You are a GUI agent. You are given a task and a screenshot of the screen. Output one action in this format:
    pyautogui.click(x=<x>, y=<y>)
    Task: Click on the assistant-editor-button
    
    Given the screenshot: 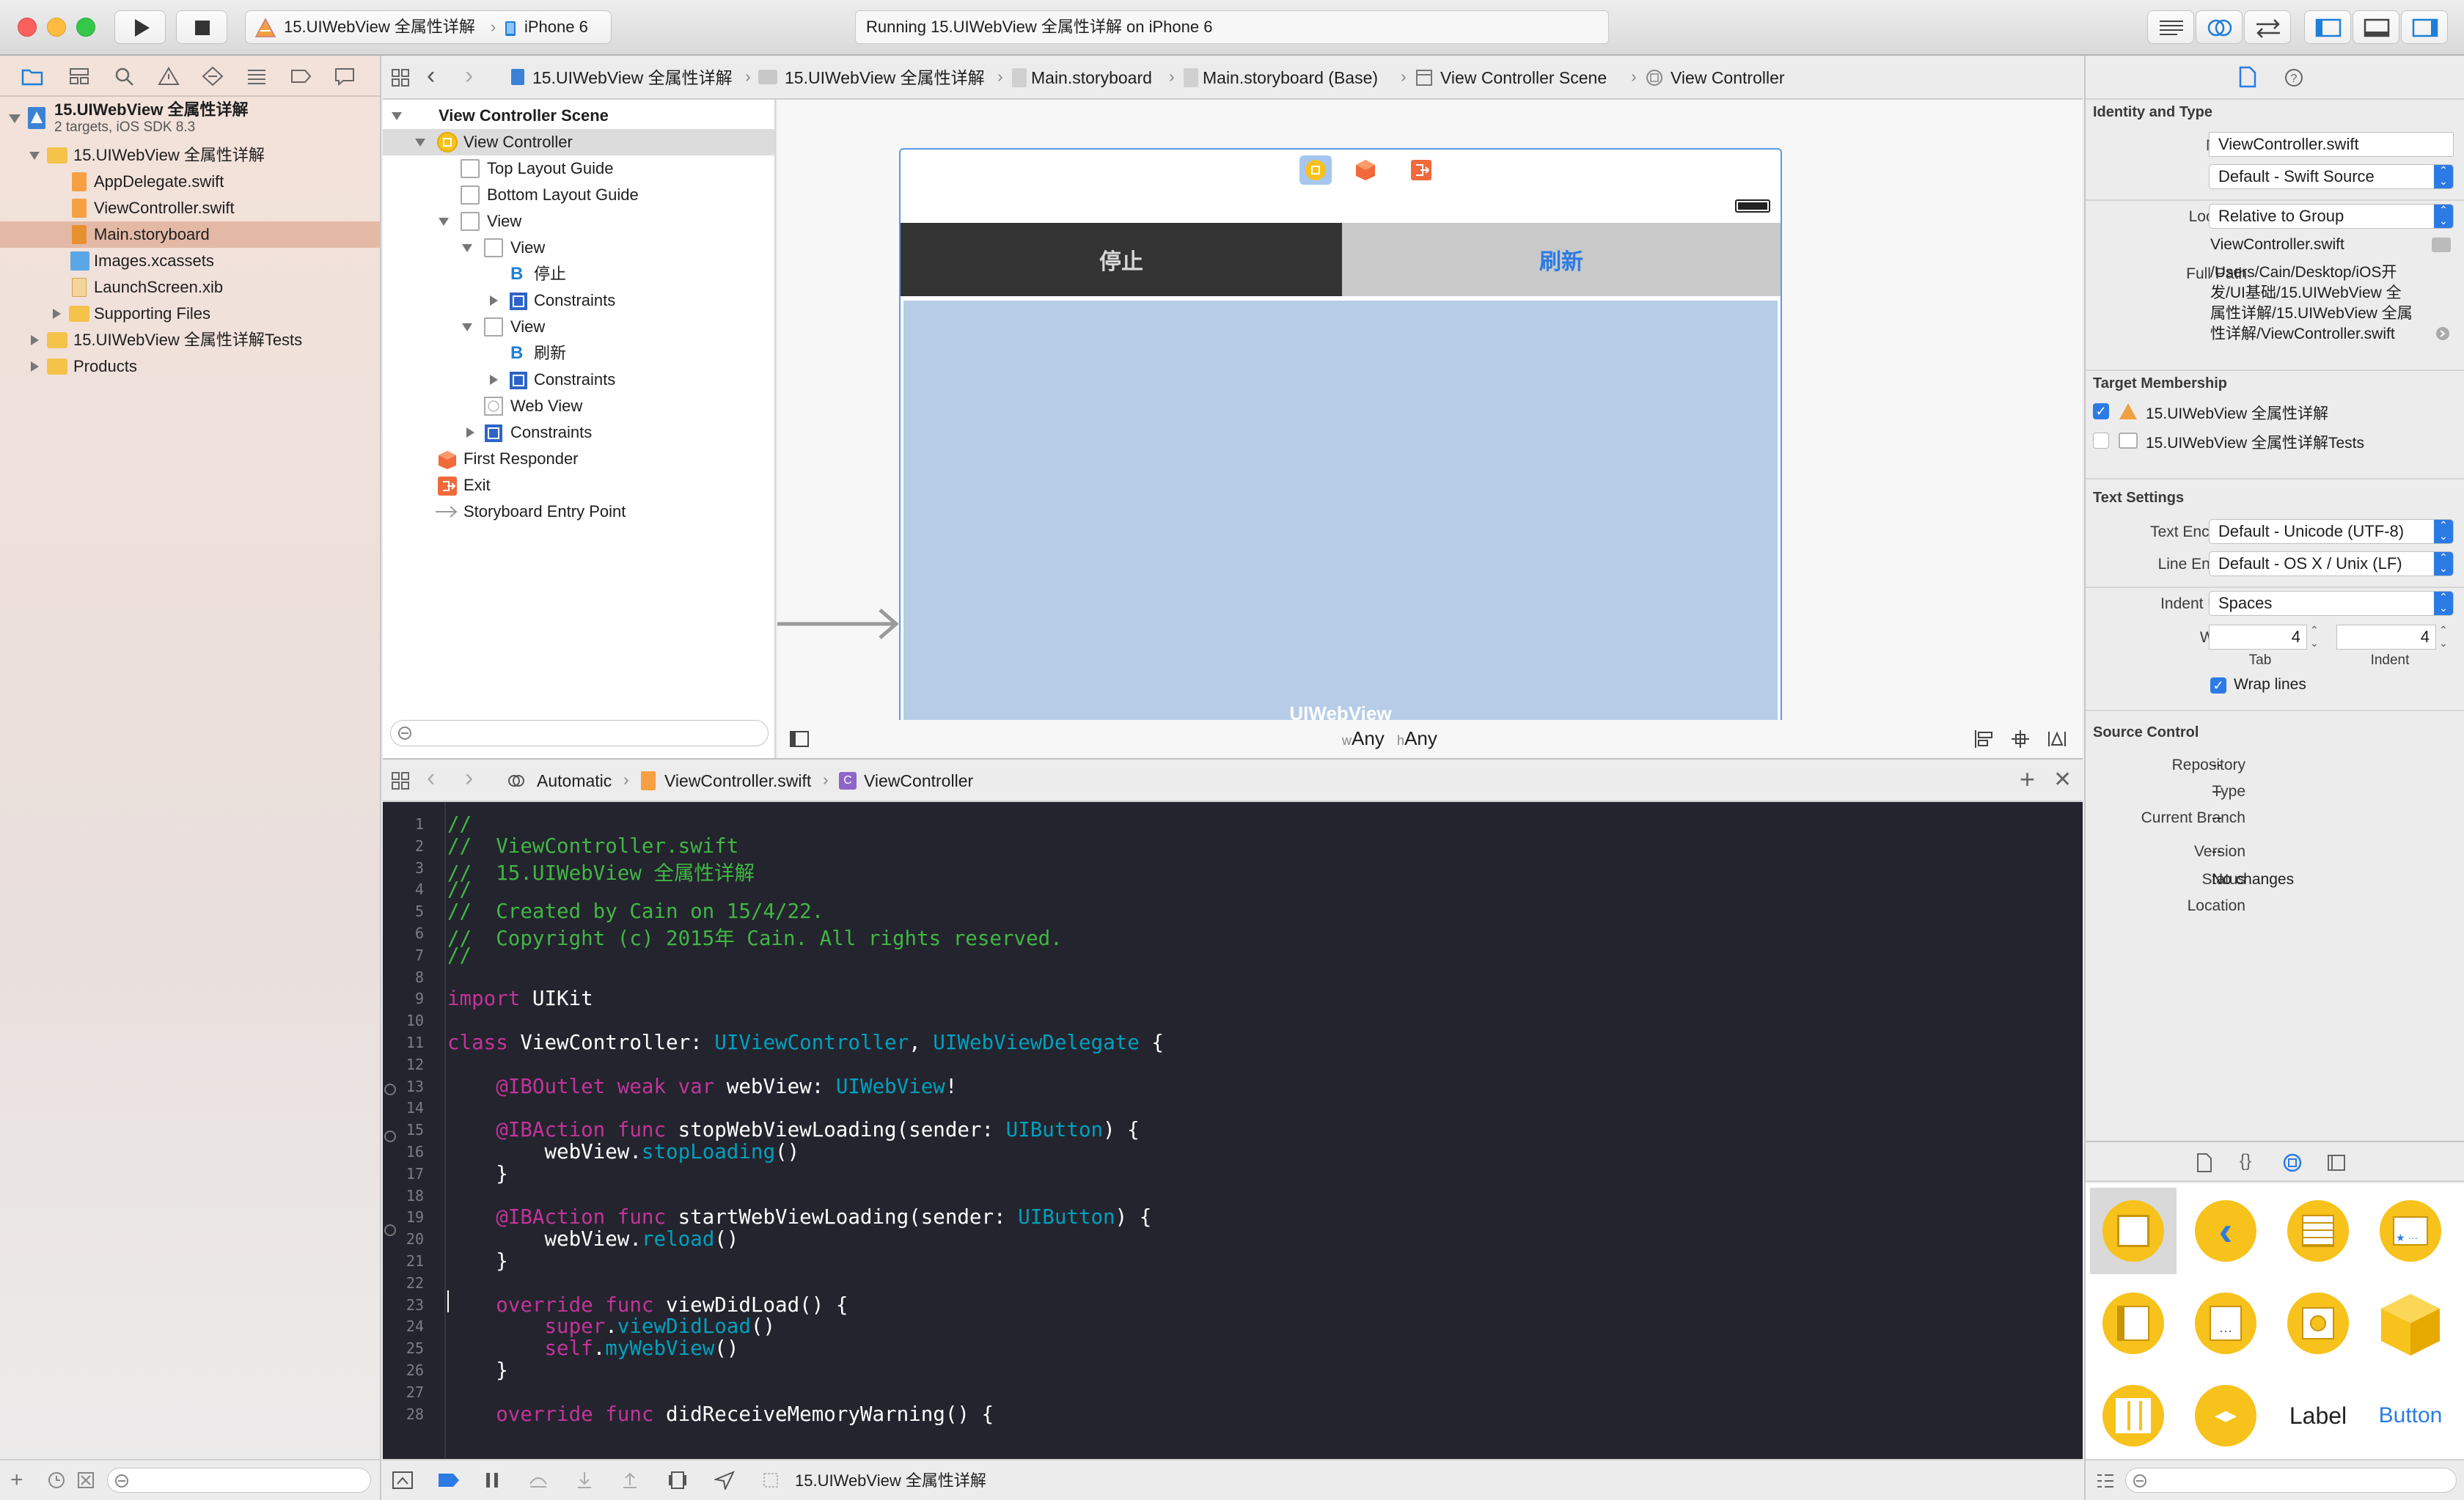 What is the action you would take?
    pyautogui.click(x=2219, y=27)
    